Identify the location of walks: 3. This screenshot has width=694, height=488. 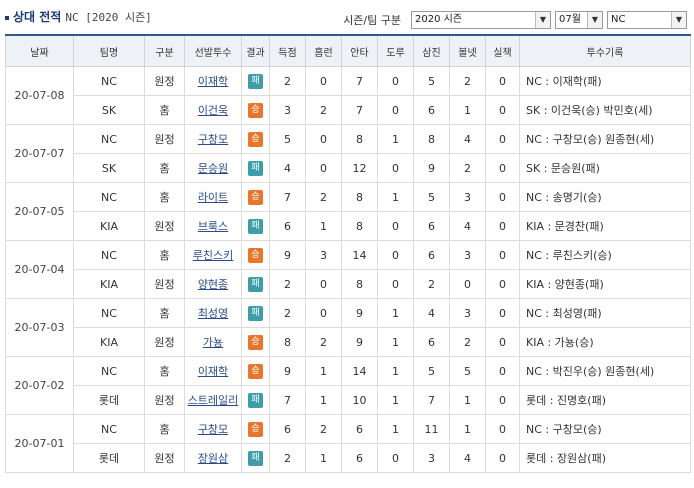
(467, 255).